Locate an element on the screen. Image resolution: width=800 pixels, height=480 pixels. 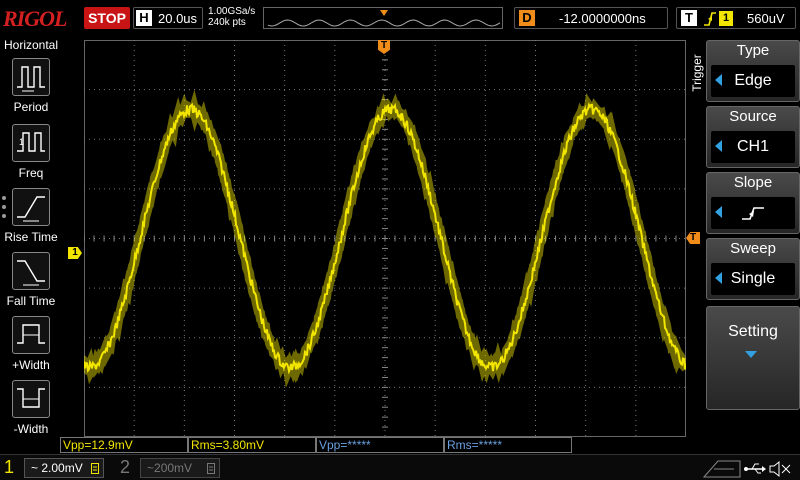
measure-fall-time: Fall Time is located at coordinates (31, 284).